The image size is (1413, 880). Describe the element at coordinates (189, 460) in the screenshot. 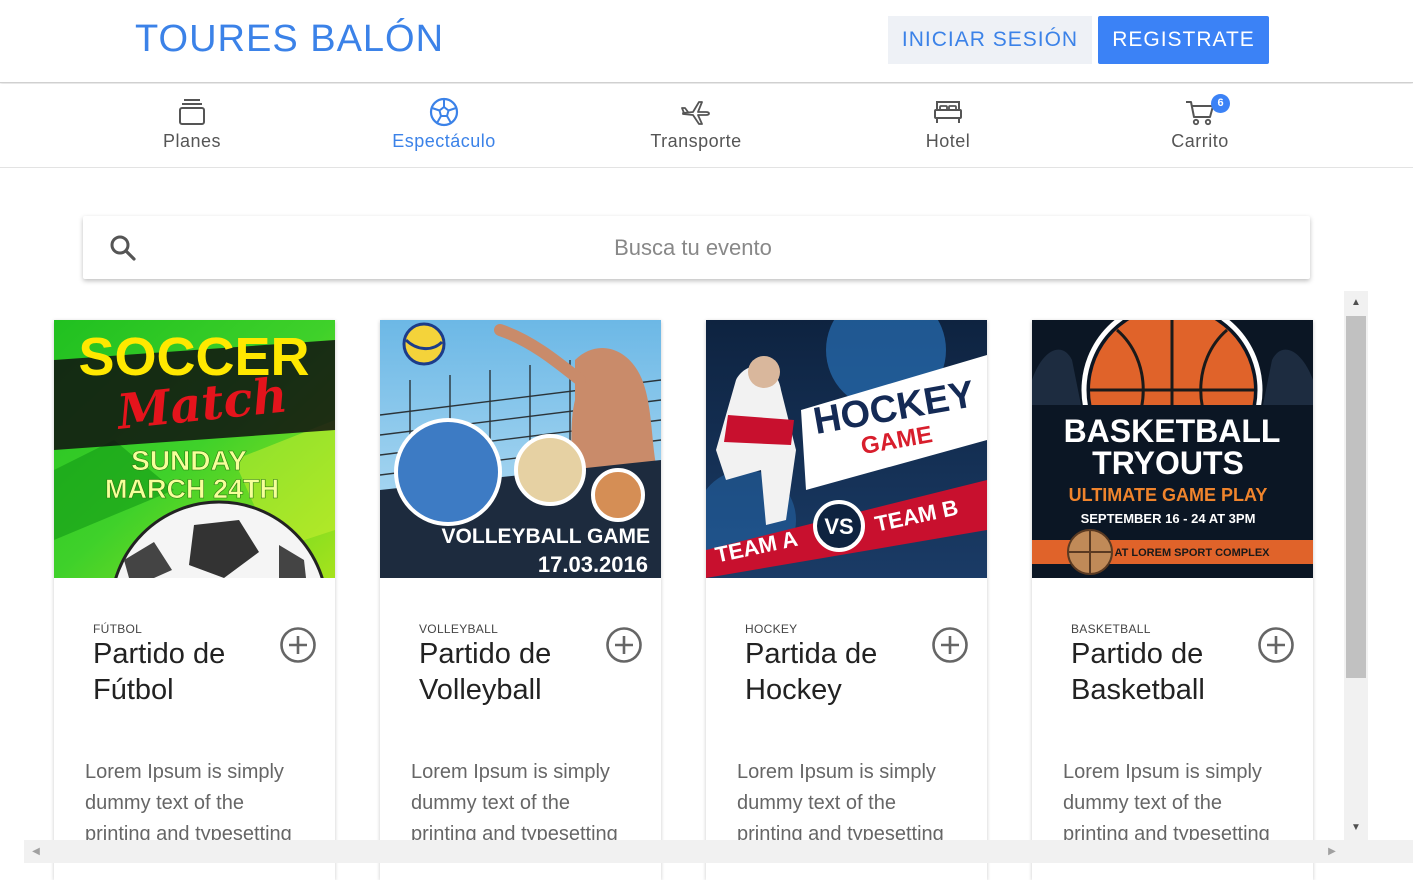

I see `poster-text-day: SUNDAY` at that location.